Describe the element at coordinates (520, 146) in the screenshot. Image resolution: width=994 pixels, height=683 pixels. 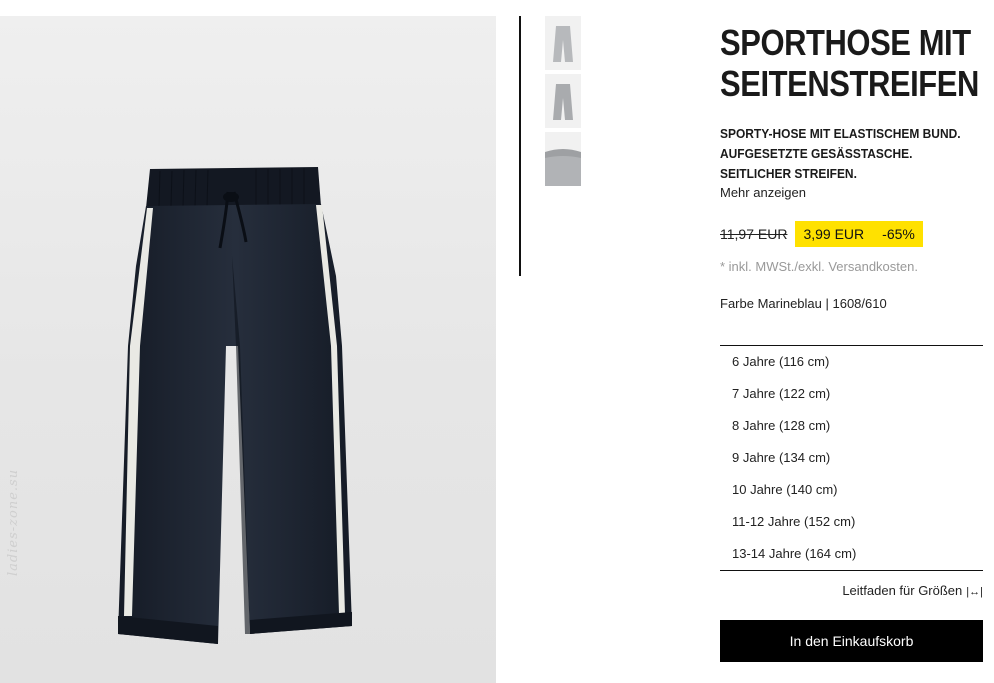
I see `vertical-divider` at that location.